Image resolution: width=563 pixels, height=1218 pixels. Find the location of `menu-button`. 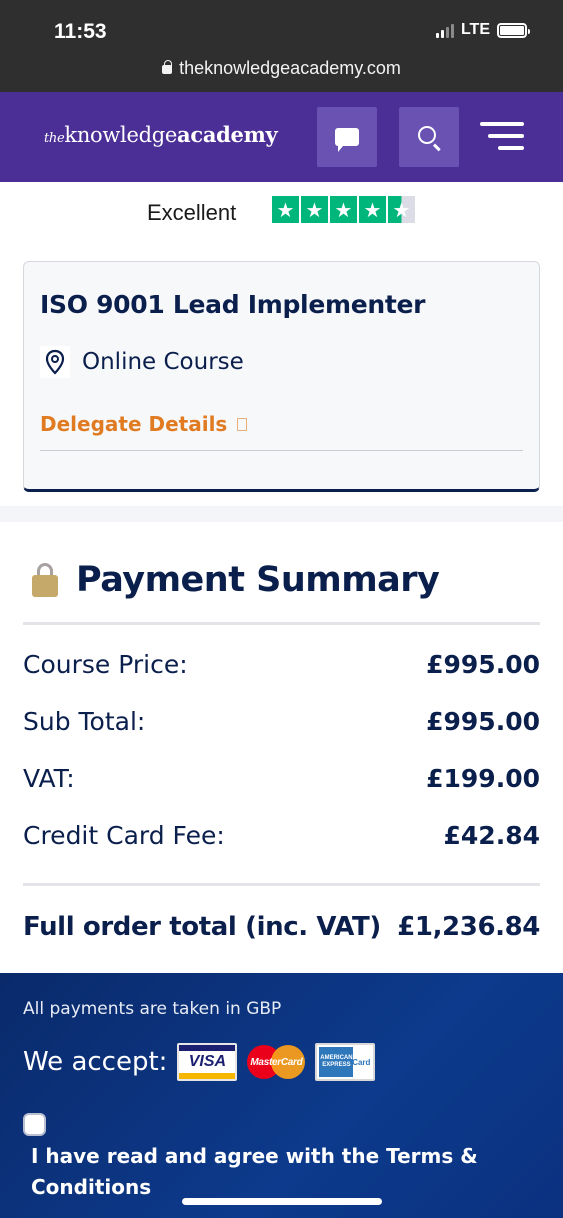

menu-button is located at coordinates (501, 138).